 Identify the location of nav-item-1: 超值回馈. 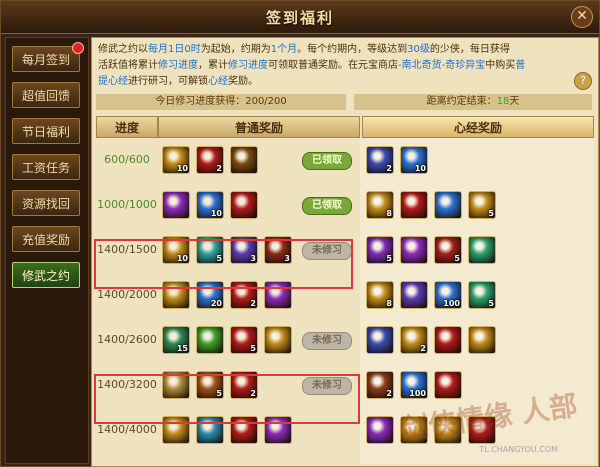
(46, 95).